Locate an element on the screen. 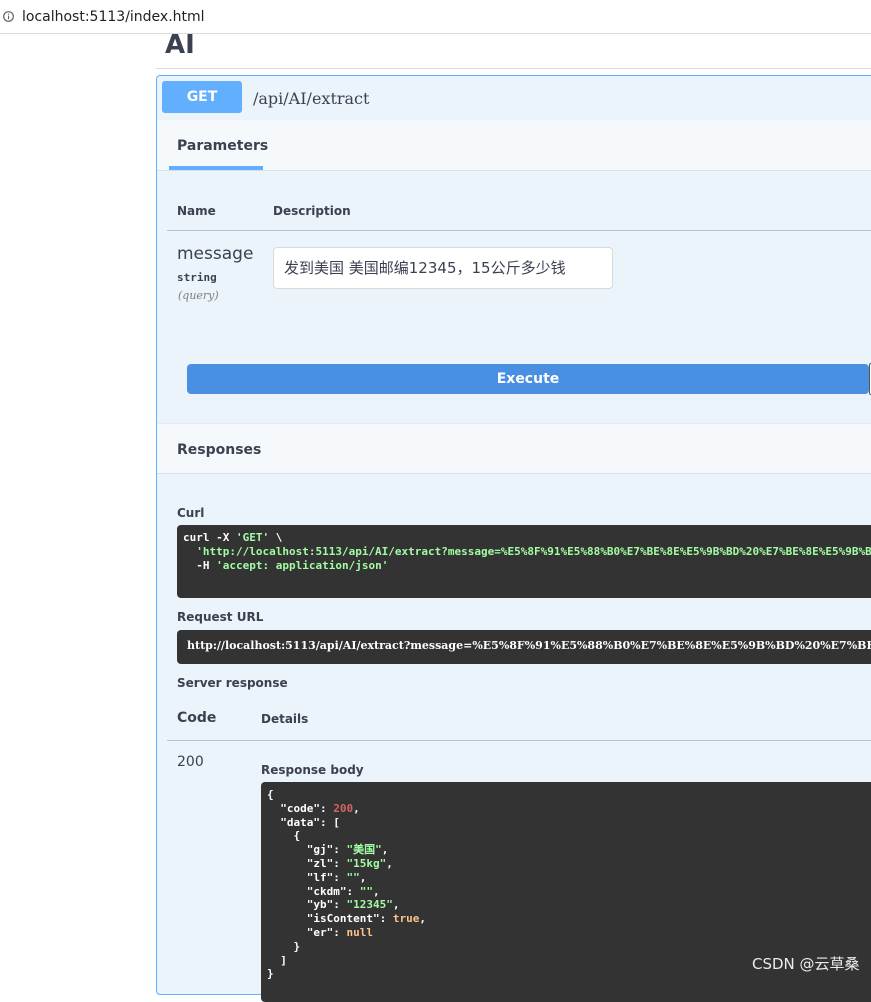 This screenshot has height=1002, width=871. json-line: "isContent": true, is located at coordinates (569, 919).